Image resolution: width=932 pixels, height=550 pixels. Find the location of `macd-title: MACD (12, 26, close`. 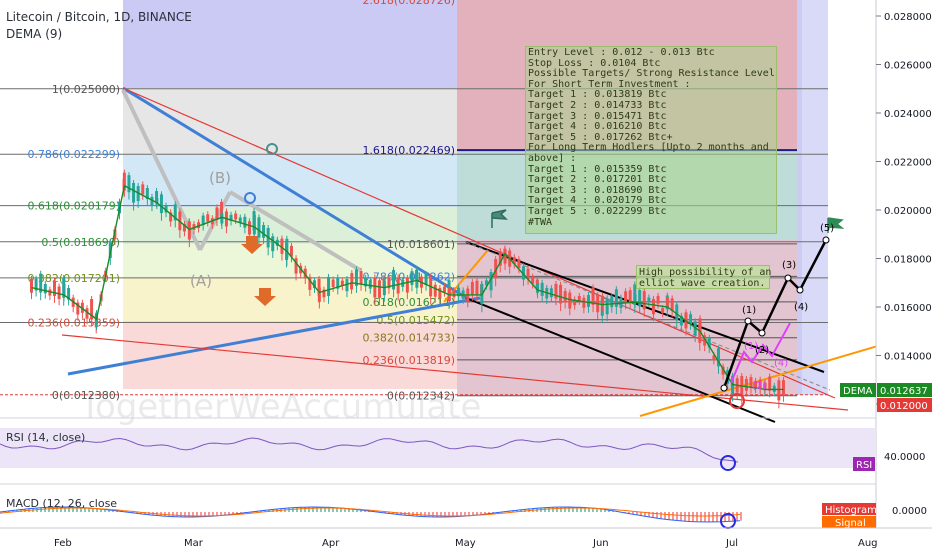

macd-title: MACD (12, 26, close is located at coordinates (61, 503).